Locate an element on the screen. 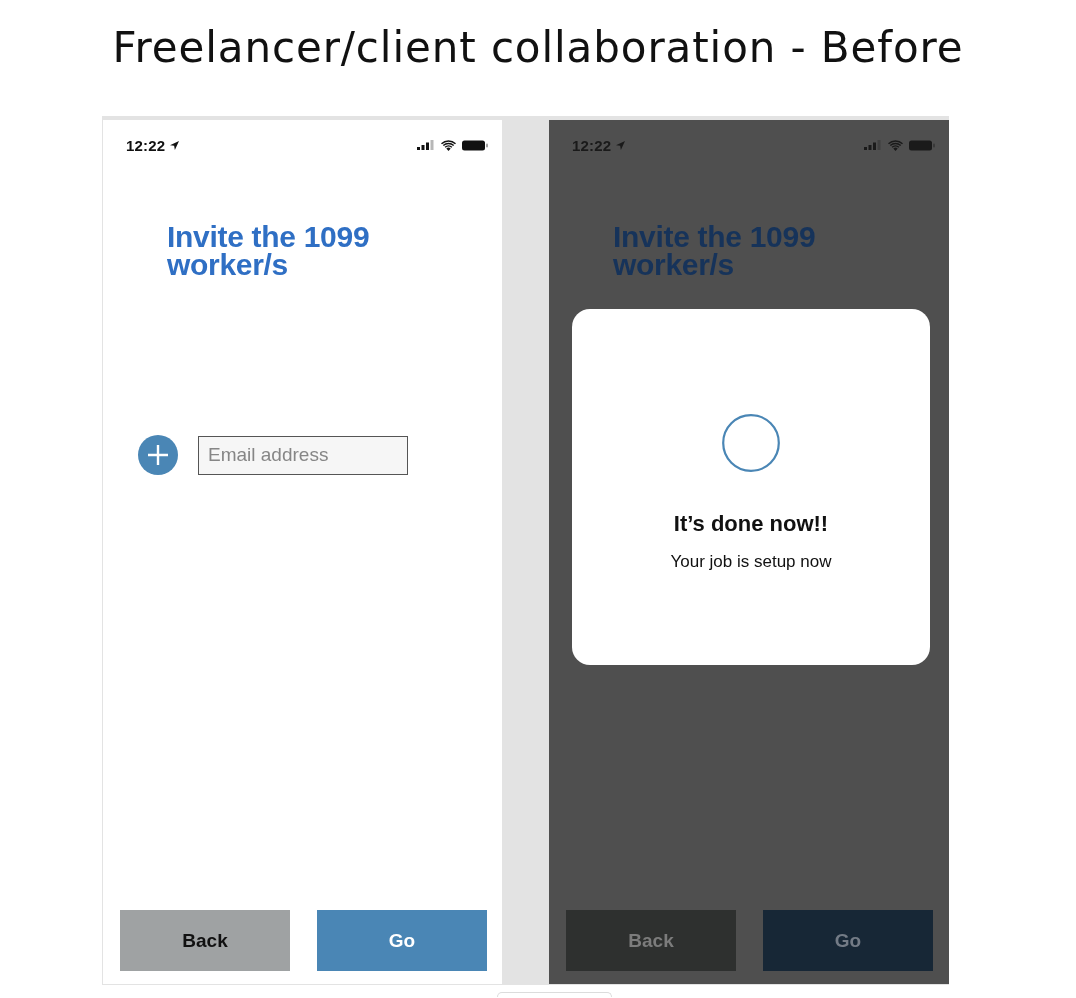  page-title: Freelancer/client collaboration - Before is located at coordinates (538, 48).